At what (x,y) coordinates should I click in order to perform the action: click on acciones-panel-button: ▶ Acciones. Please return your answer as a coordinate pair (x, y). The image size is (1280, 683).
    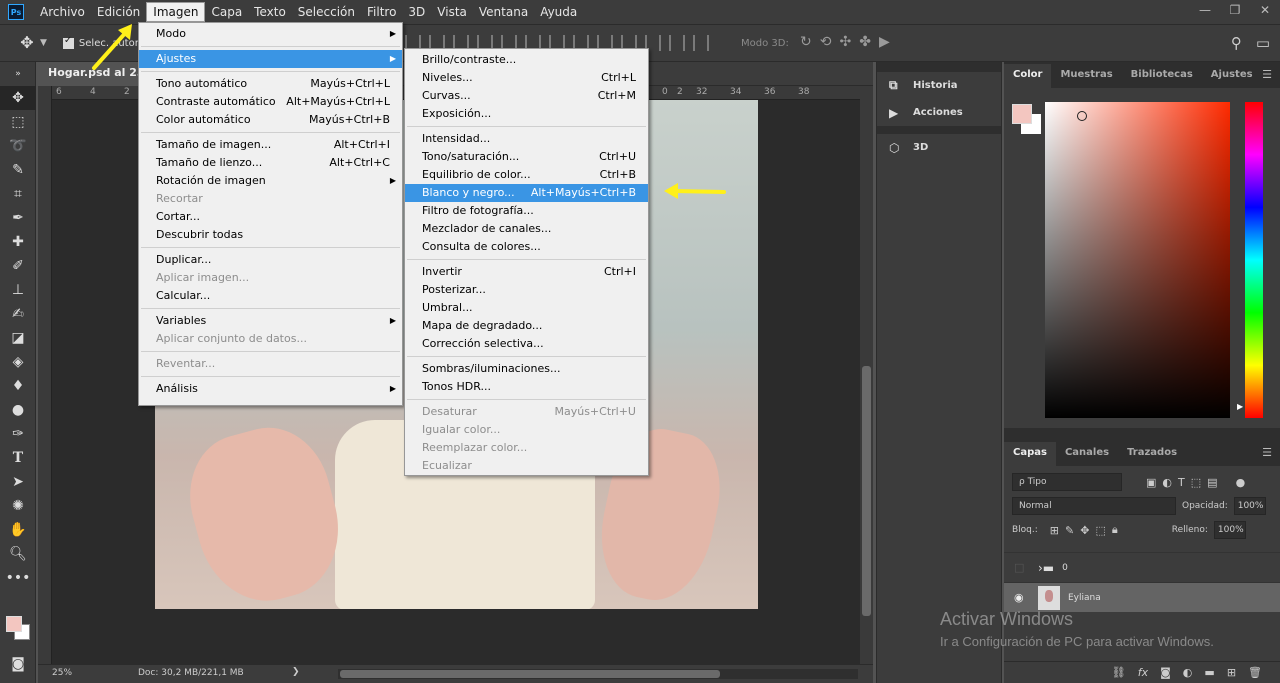
    Looking at the image, I should click on (939, 112).